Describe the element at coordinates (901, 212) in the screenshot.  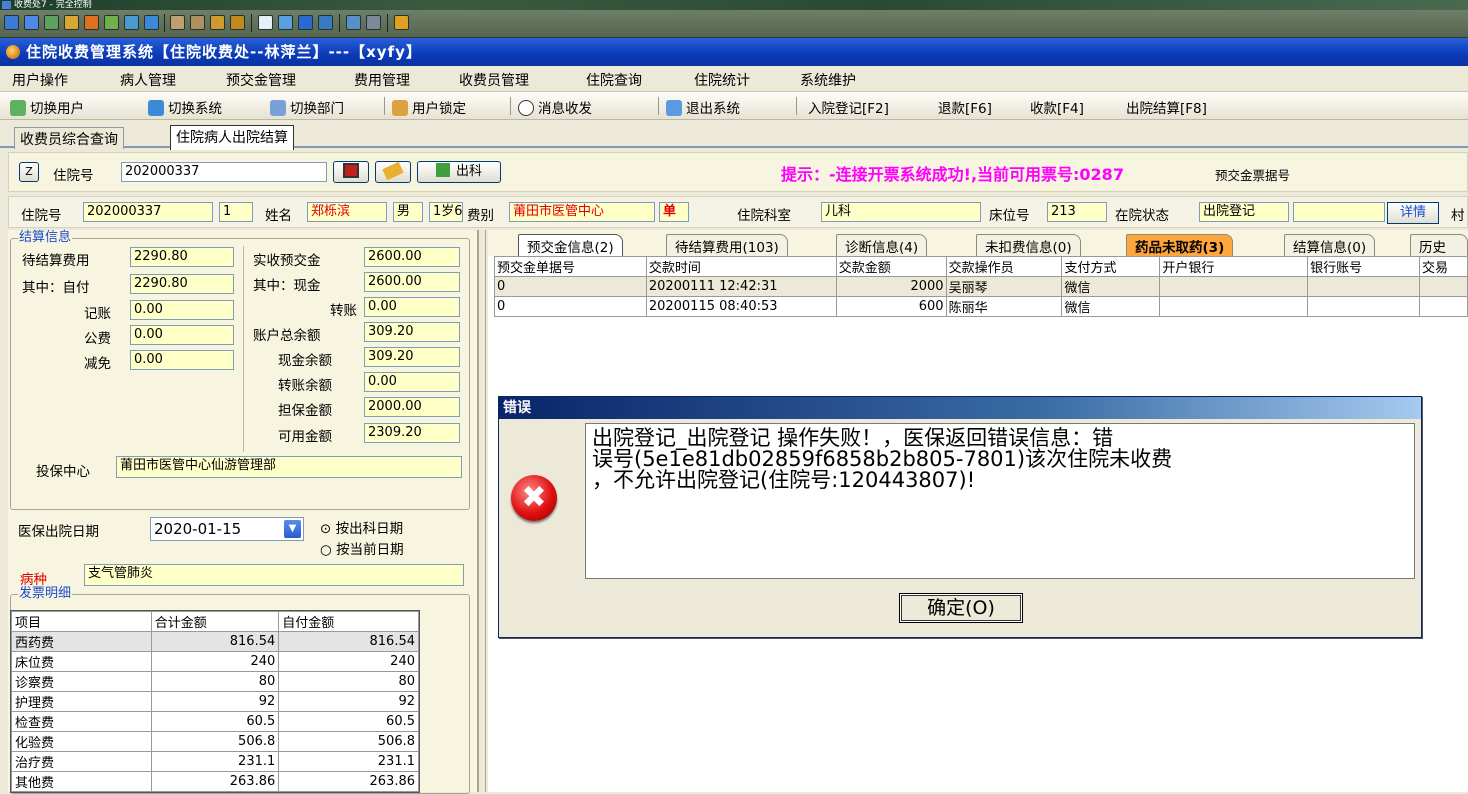
I see `dept-field: 儿科` at that location.